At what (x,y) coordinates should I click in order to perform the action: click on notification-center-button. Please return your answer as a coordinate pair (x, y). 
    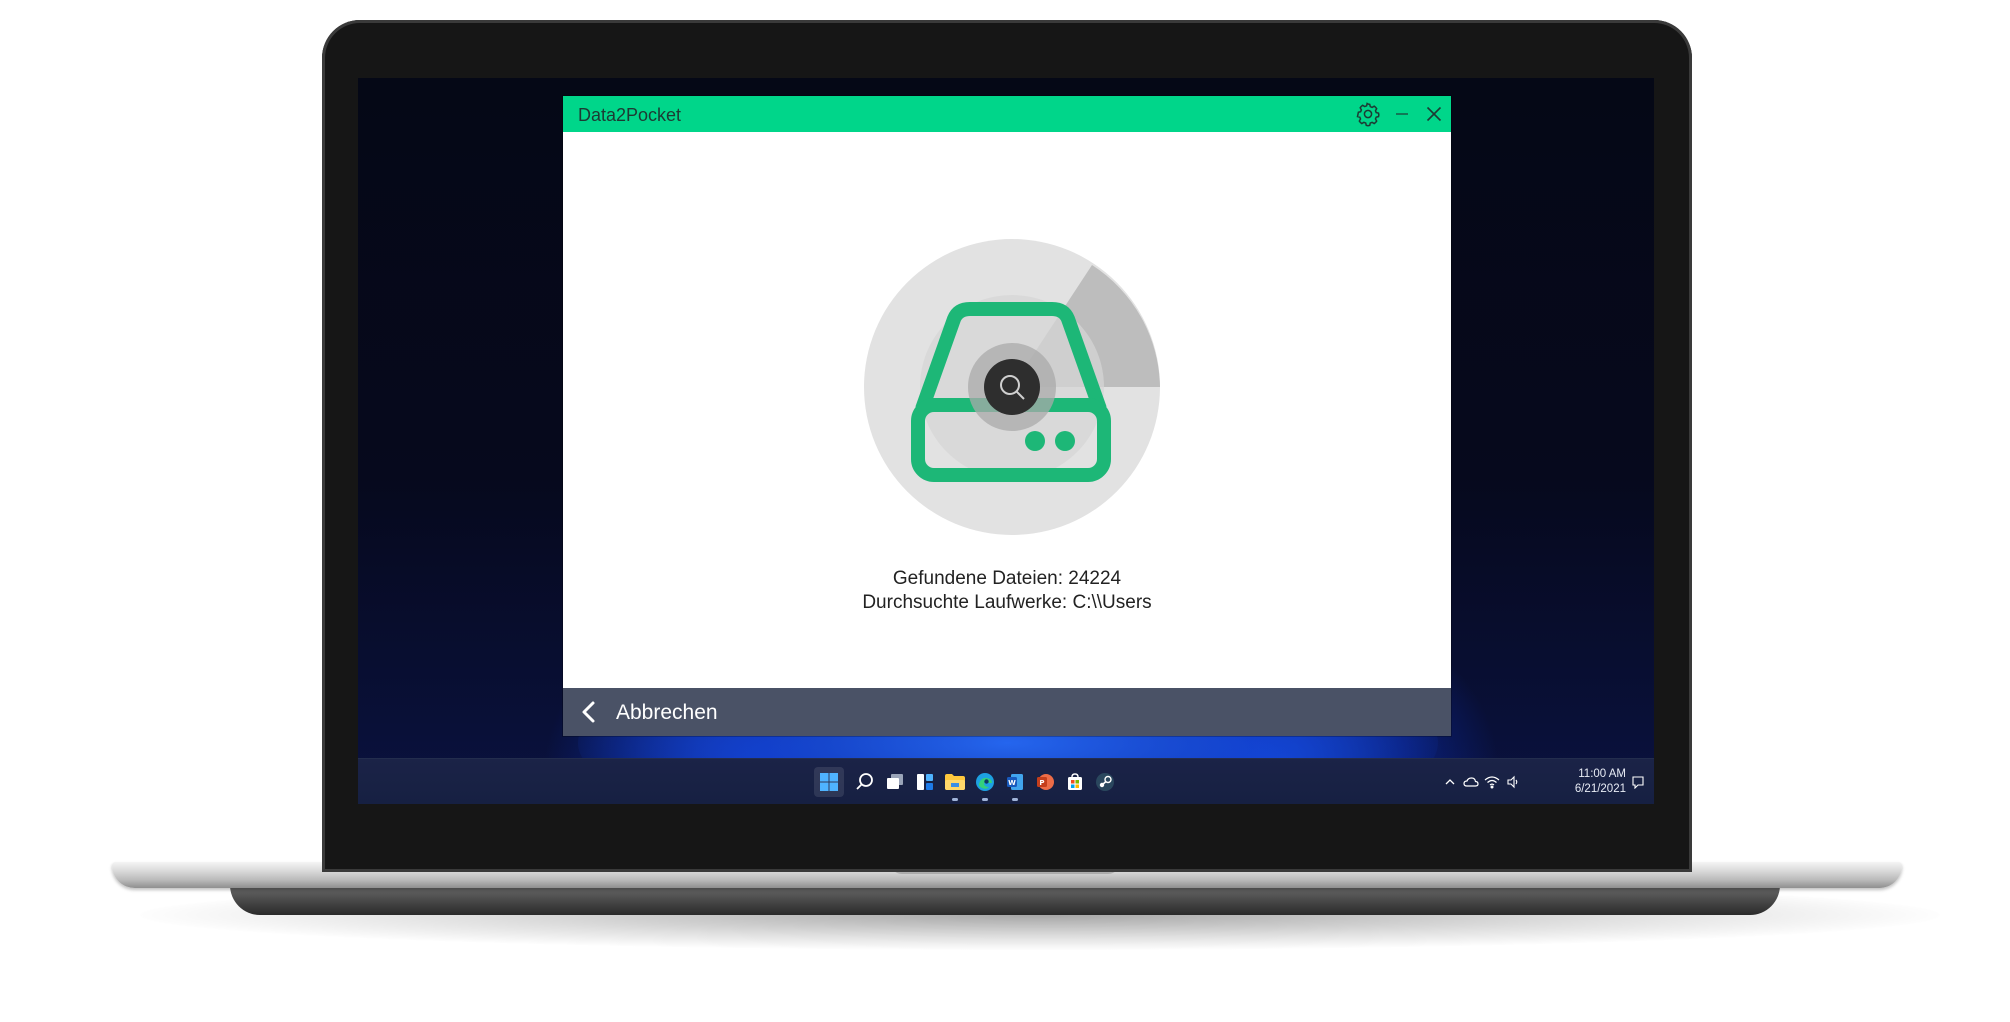
    Looking at the image, I should click on (1638, 782).